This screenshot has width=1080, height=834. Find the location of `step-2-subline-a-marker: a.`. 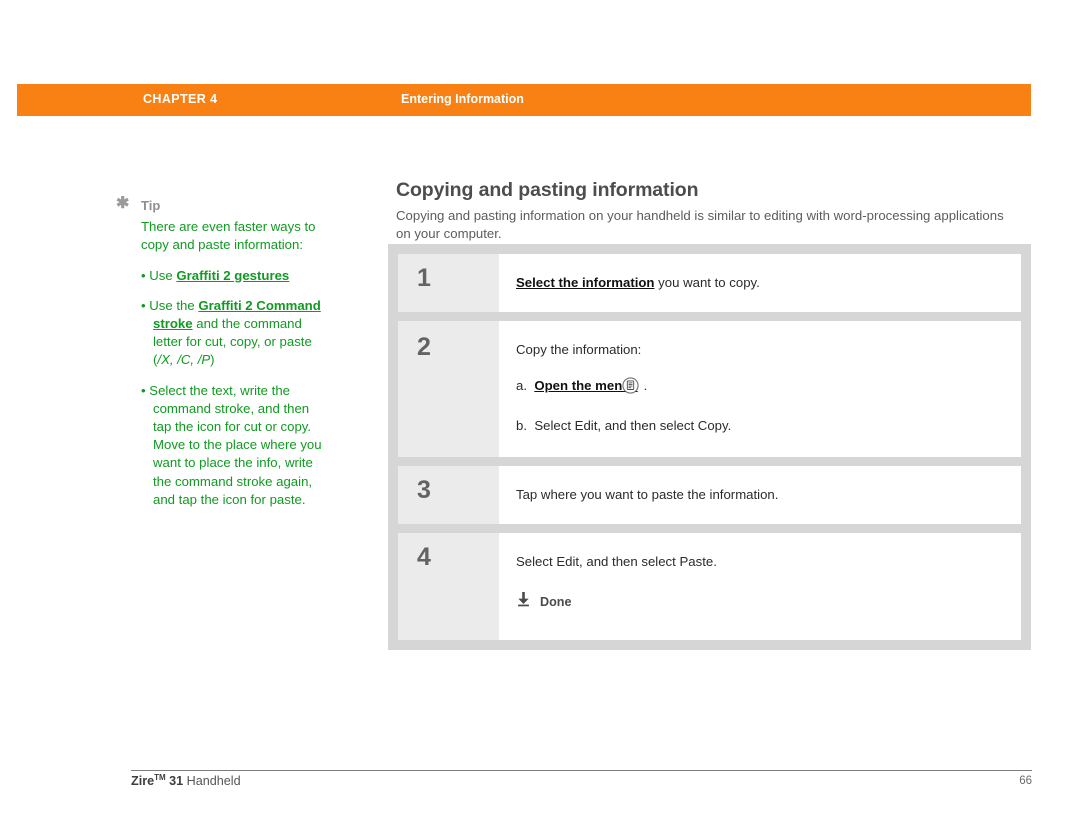

step-2-subline-a-marker: a. is located at coordinates (521, 385).